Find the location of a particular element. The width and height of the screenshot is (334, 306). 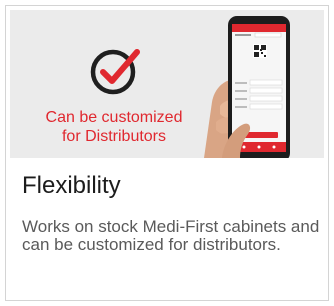

card-title: Flexibility is located at coordinates (71, 185).